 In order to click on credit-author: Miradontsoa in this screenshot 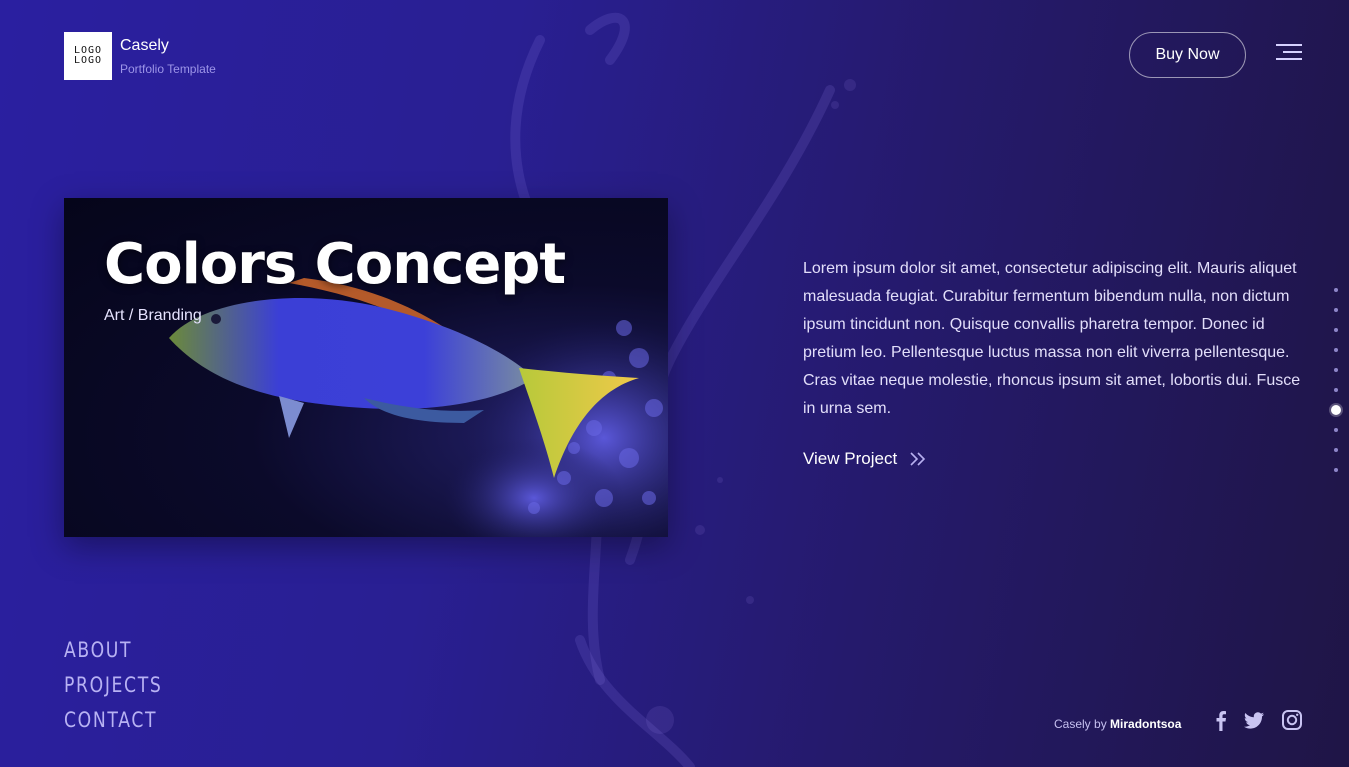, I will do `click(1145, 724)`.